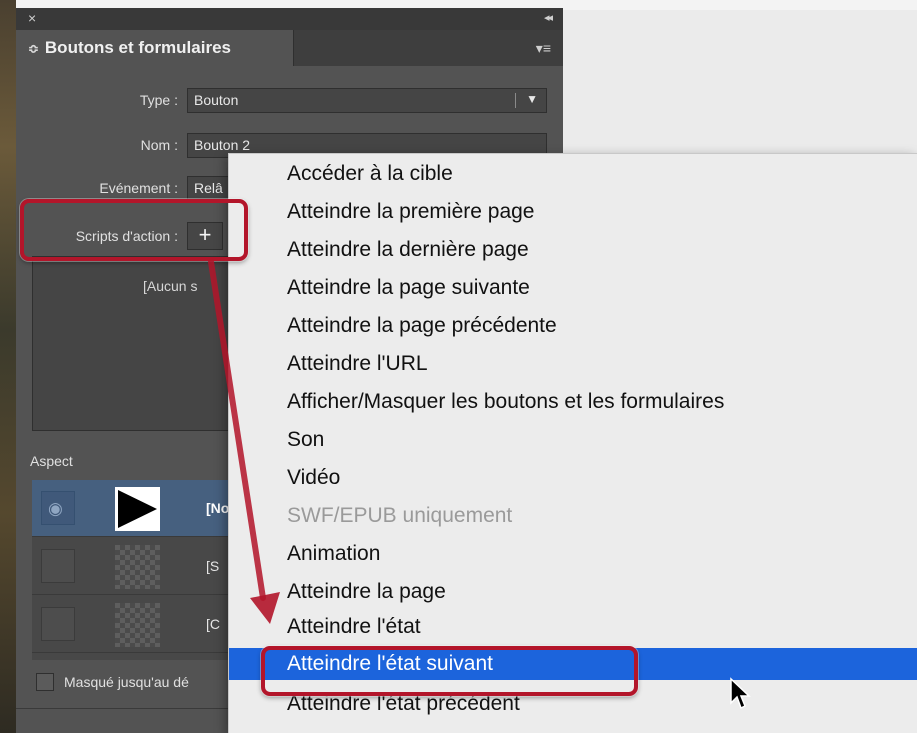 This screenshot has height=733, width=917. I want to click on mouse-pointer-icon, so click(740, 693).